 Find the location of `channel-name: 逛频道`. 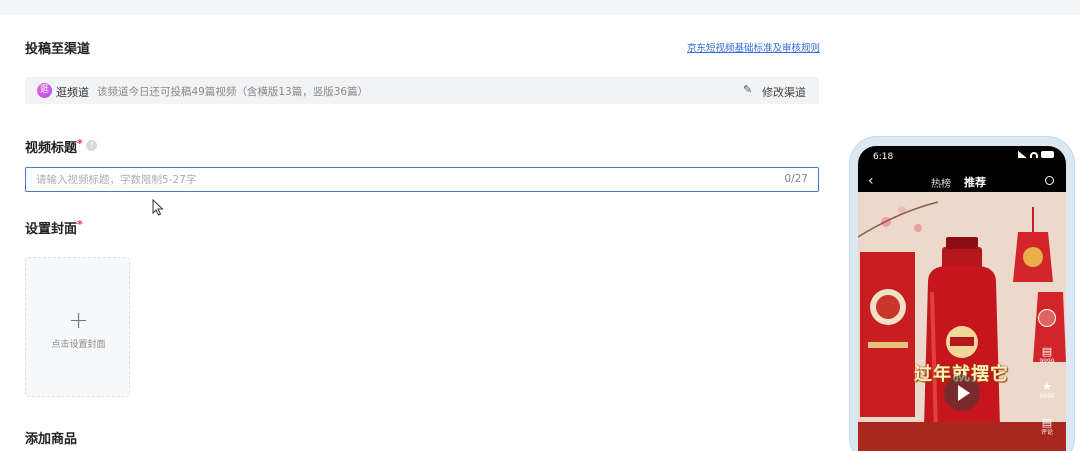

channel-name: 逛频道 is located at coordinates (72, 92).